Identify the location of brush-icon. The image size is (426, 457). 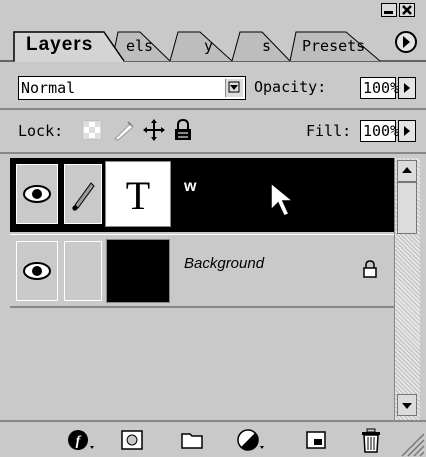
(83, 196).